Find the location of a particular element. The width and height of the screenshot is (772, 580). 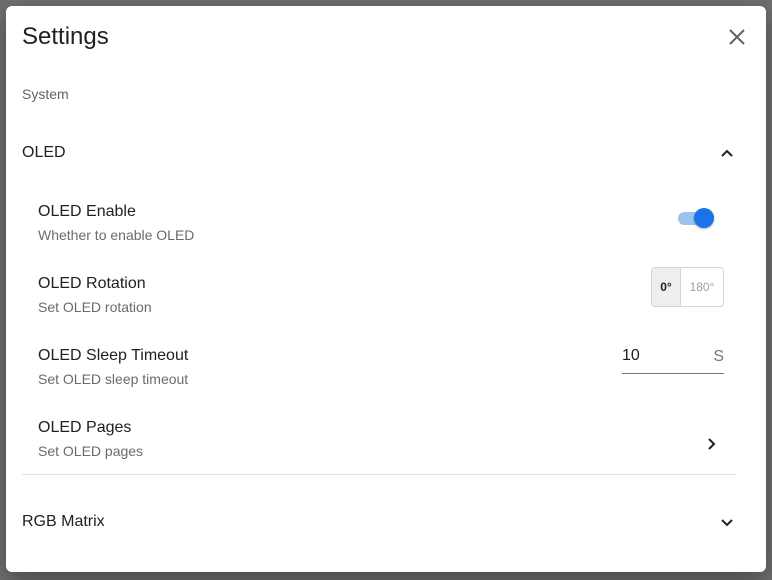

setting-row-oled-enable: OLED Enable Whether to enable OLED is located at coordinates (379, 231).